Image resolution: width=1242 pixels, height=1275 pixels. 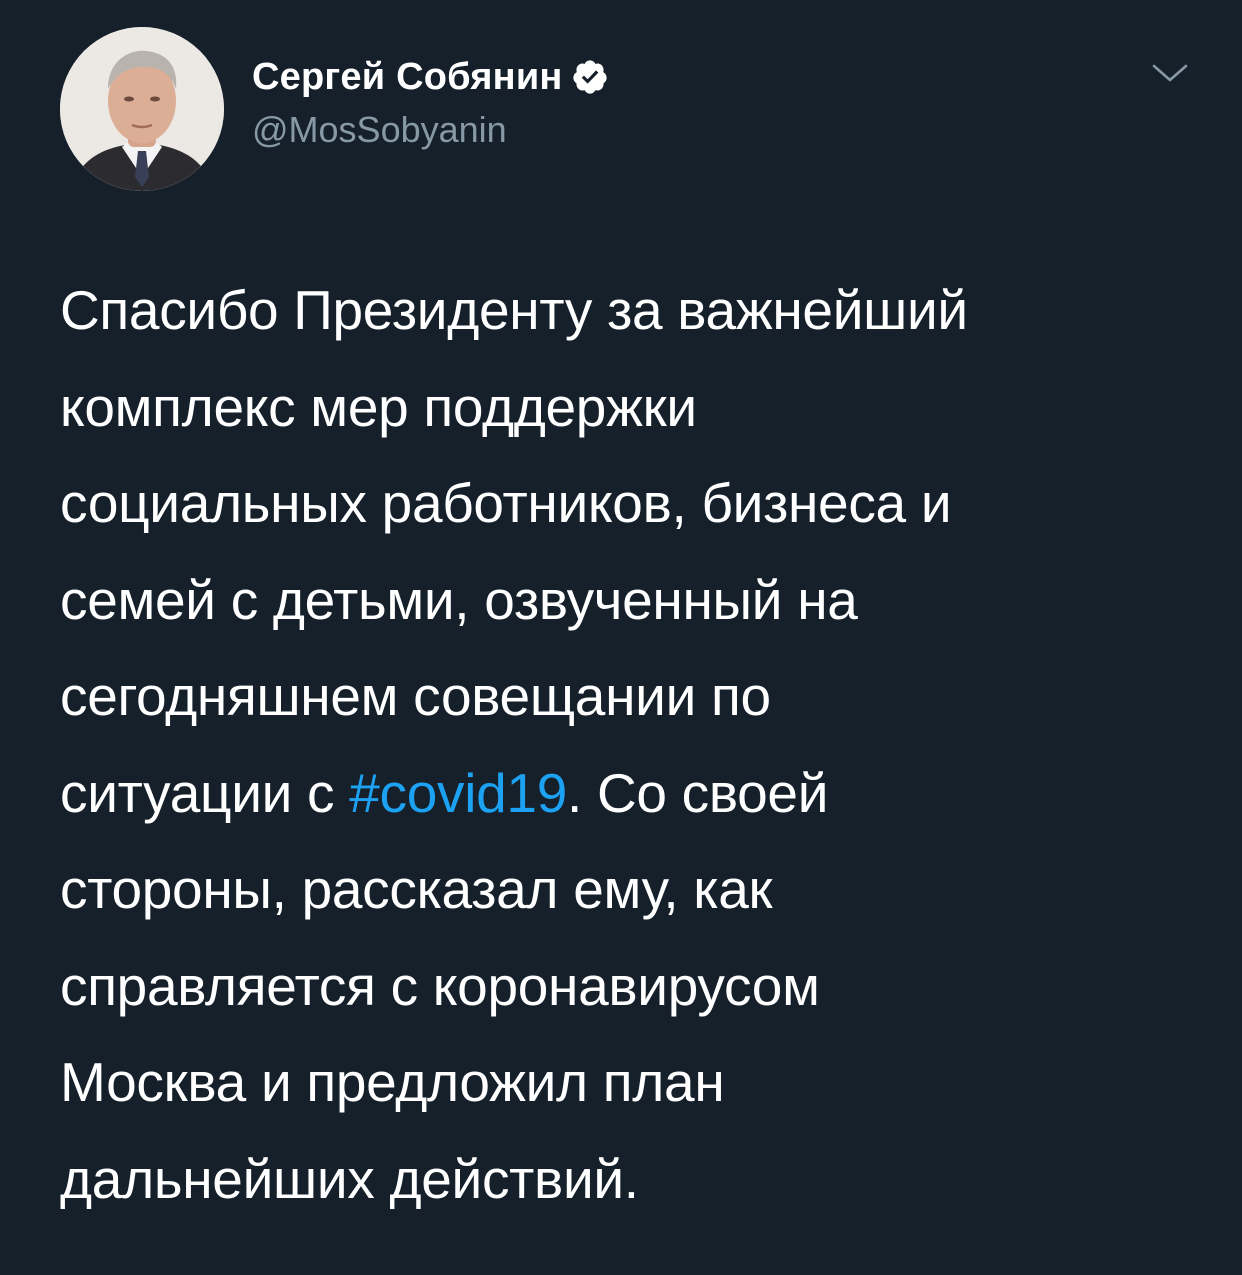 What do you see at coordinates (440, 985) in the screenshot?
I see `tweet-text-line: справляется с коронавирусом` at bounding box center [440, 985].